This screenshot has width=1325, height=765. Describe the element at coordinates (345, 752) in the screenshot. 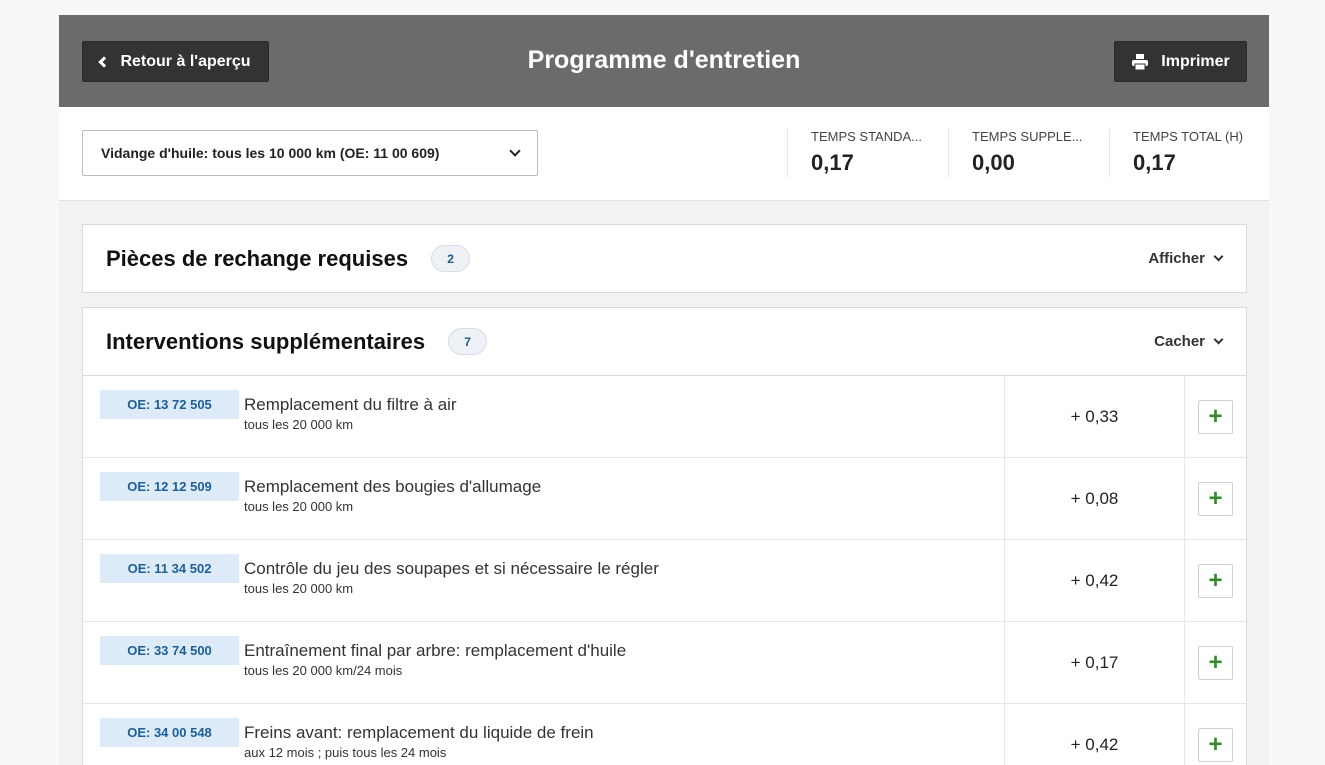

I see `row-interval: aux 12 mois ; puis tous les 24 mois` at that location.